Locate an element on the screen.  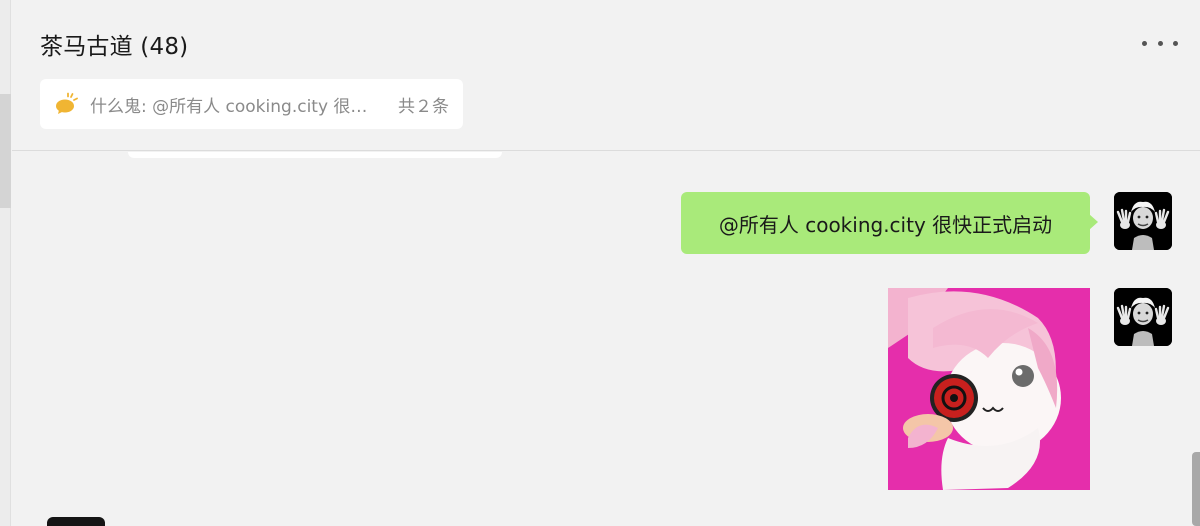
more-options-button is located at coordinates (1160, 43).